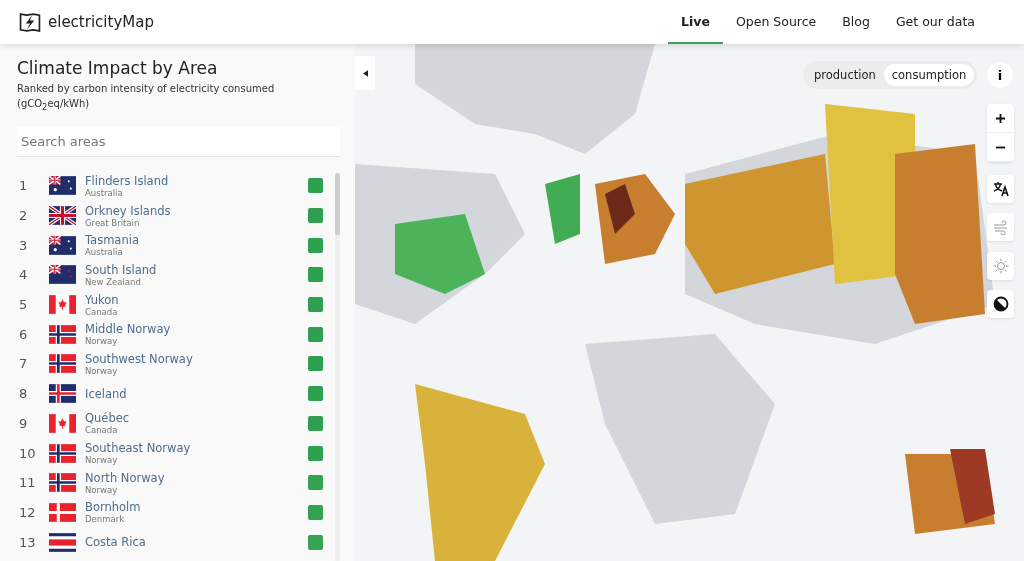 Image resolution: width=1024 pixels, height=561 pixels. What do you see at coordinates (929, 75) in the screenshot?
I see `mode-option: consumption` at bounding box center [929, 75].